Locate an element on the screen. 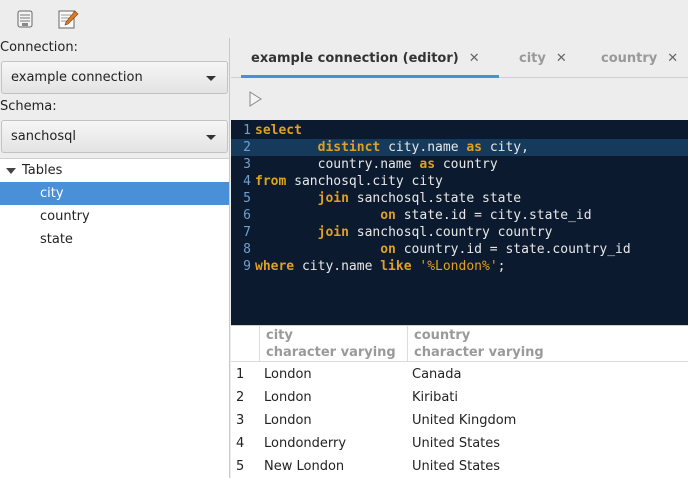 The width and height of the screenshot is (688, 478). sql-text: country.name is located at coordinates (337, 164).